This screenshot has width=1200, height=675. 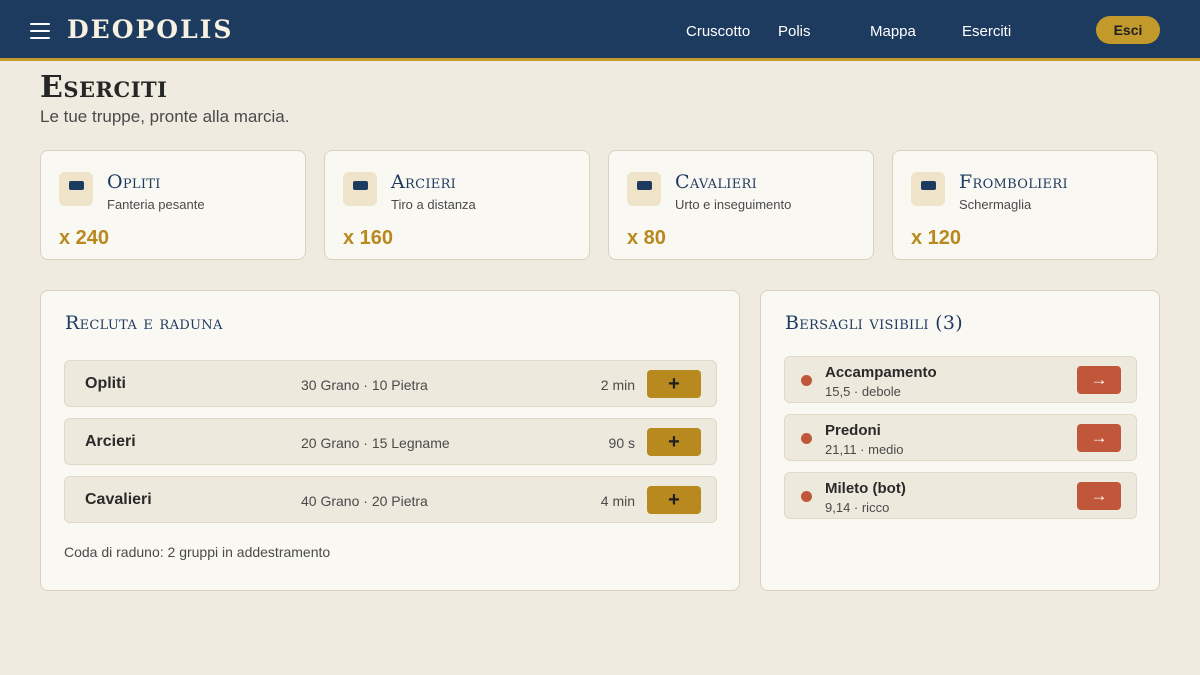 I want to click on unit-card-cavalieri: Cavalieri Urto e inseguimento x 80, so click(x=741, y=205).